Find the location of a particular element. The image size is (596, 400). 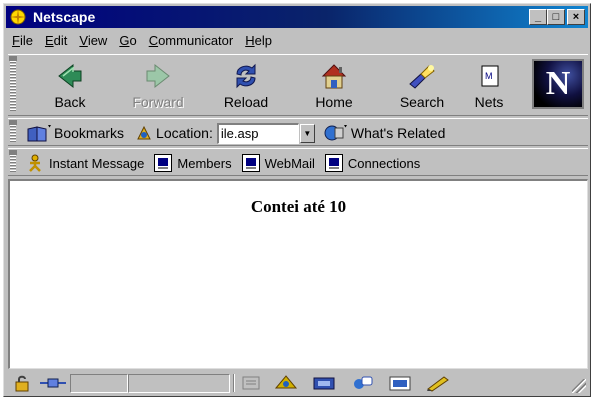

netscape-button: M Nets is located at coordinates (489, 85).